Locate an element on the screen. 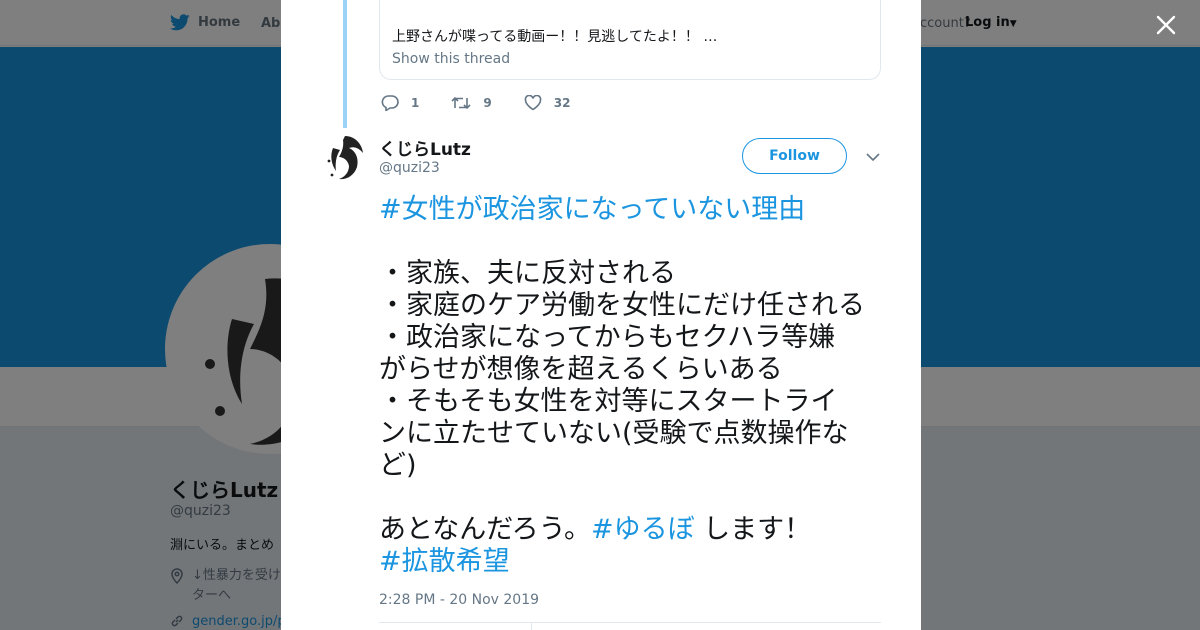 The height and width of the screenshot is (630, 1200). retweet-action: 9 is located at coordinates (471, 103).